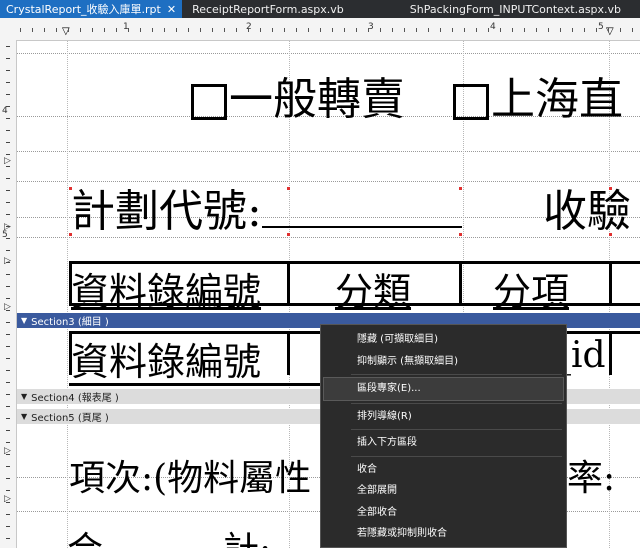 This screenshot has width=640, height=548. I want to click on tab-crystal-report: CrystalReport_收驗入庫單.rpt ✕, so click(91, 9).